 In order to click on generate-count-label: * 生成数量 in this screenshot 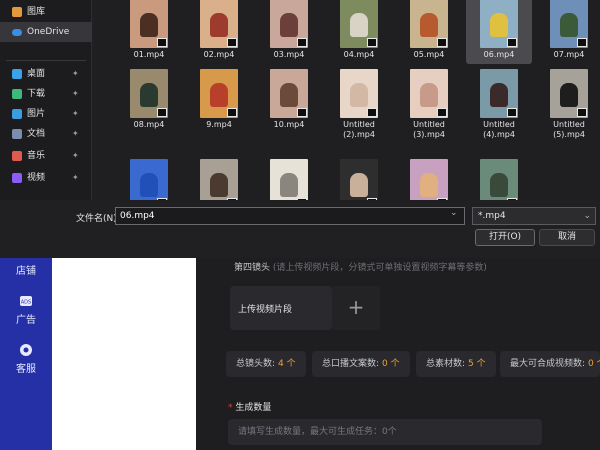, I will do `click(250, 408)`.